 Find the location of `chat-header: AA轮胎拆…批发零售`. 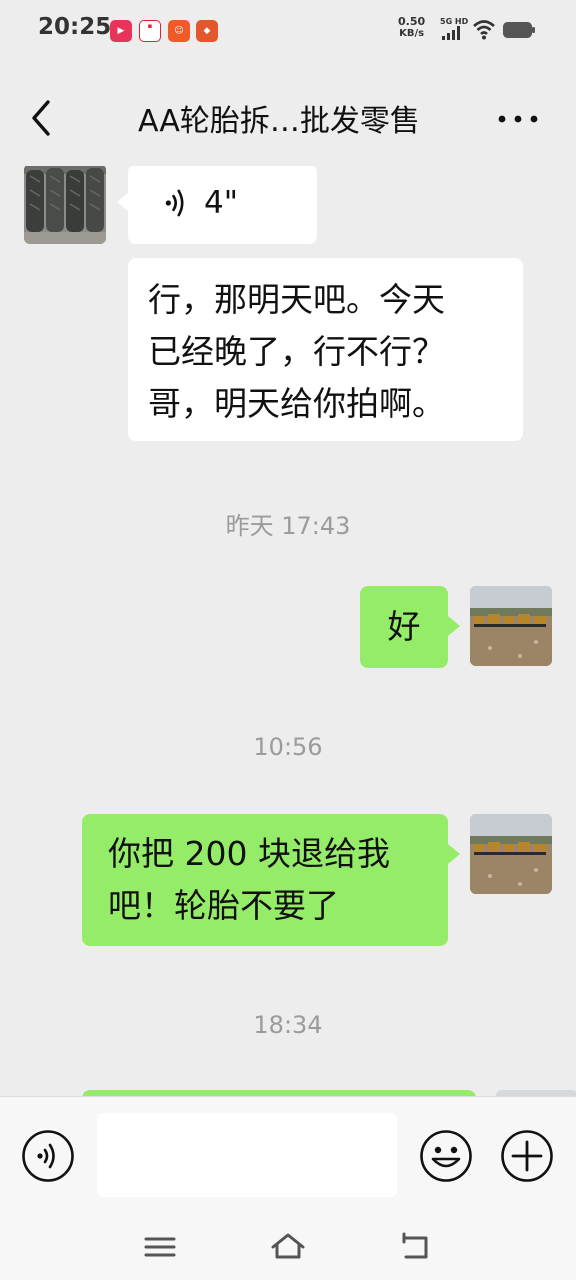

chat-header: AA轮胎拆…批发零售 is located at coordinates (288, 113).